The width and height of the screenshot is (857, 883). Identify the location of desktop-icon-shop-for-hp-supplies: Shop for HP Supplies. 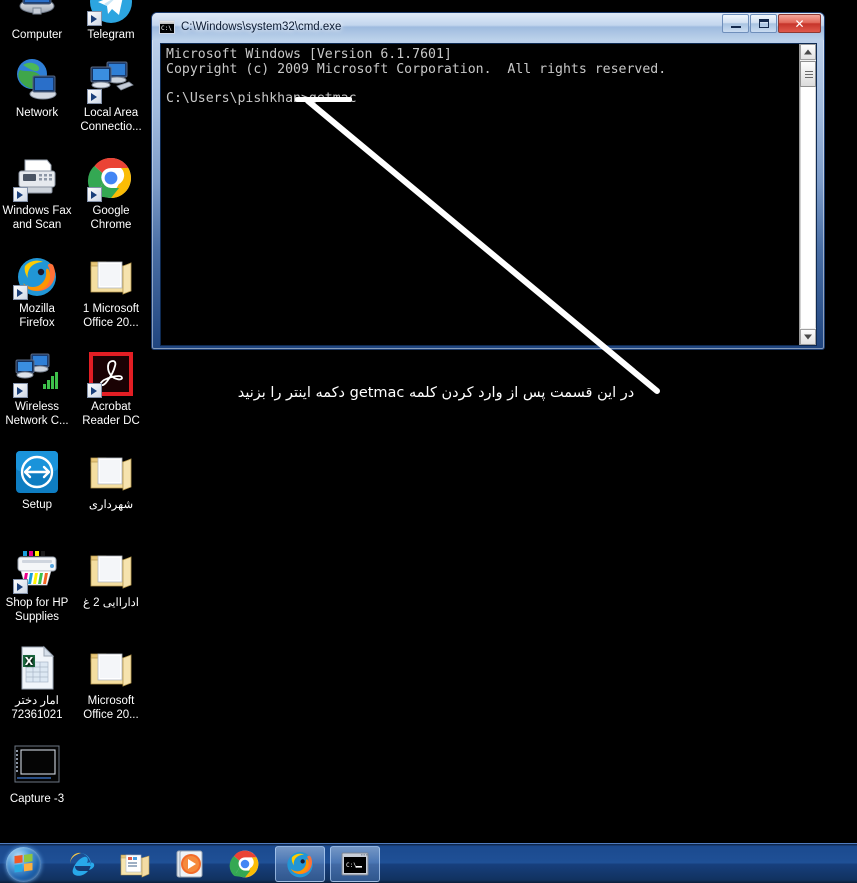
(37, 585).